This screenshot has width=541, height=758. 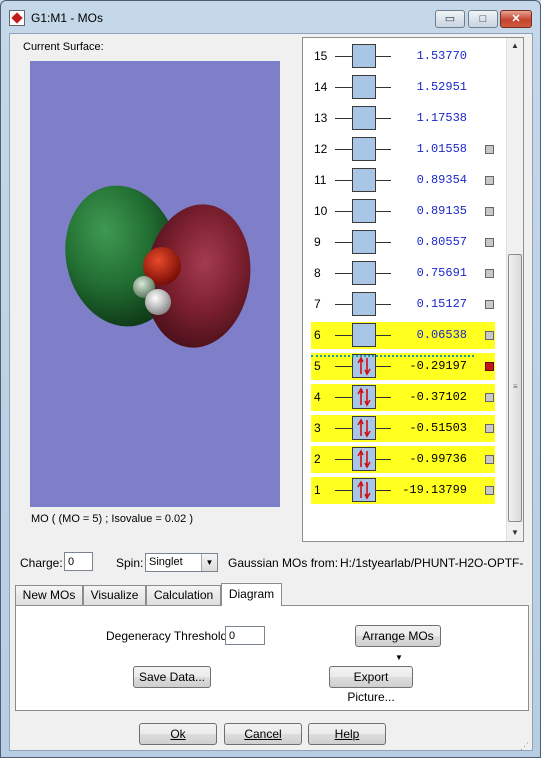 What do you see at coordinates (317, 242) in the screenshot?
I see `mo-number: 9` at bounding box center [317, 242].